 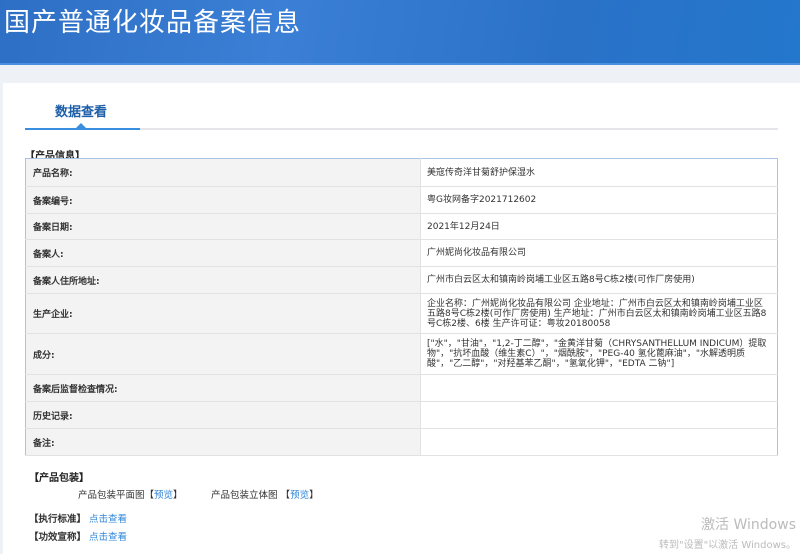 What do you see at coordinates (81, 110) in the screenshot?
I see `tab-data-view: 数据查看` at bounding box center [81, 110].